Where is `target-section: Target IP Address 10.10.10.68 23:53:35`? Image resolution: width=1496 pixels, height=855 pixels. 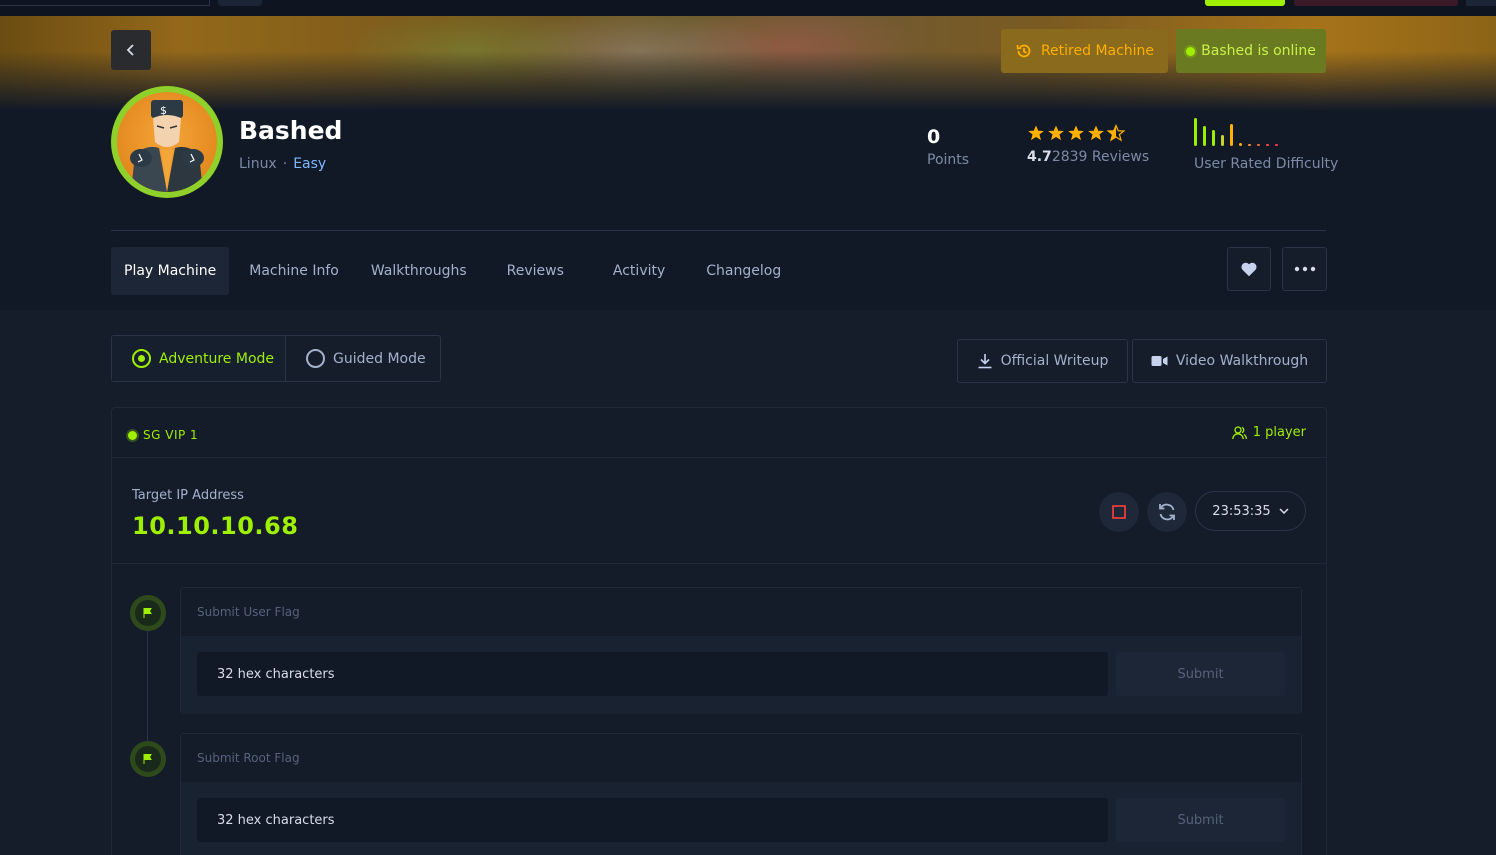 target-section: Target IP Address 10.10.10.68 23:53:35 is located at coordinates (719, 511).